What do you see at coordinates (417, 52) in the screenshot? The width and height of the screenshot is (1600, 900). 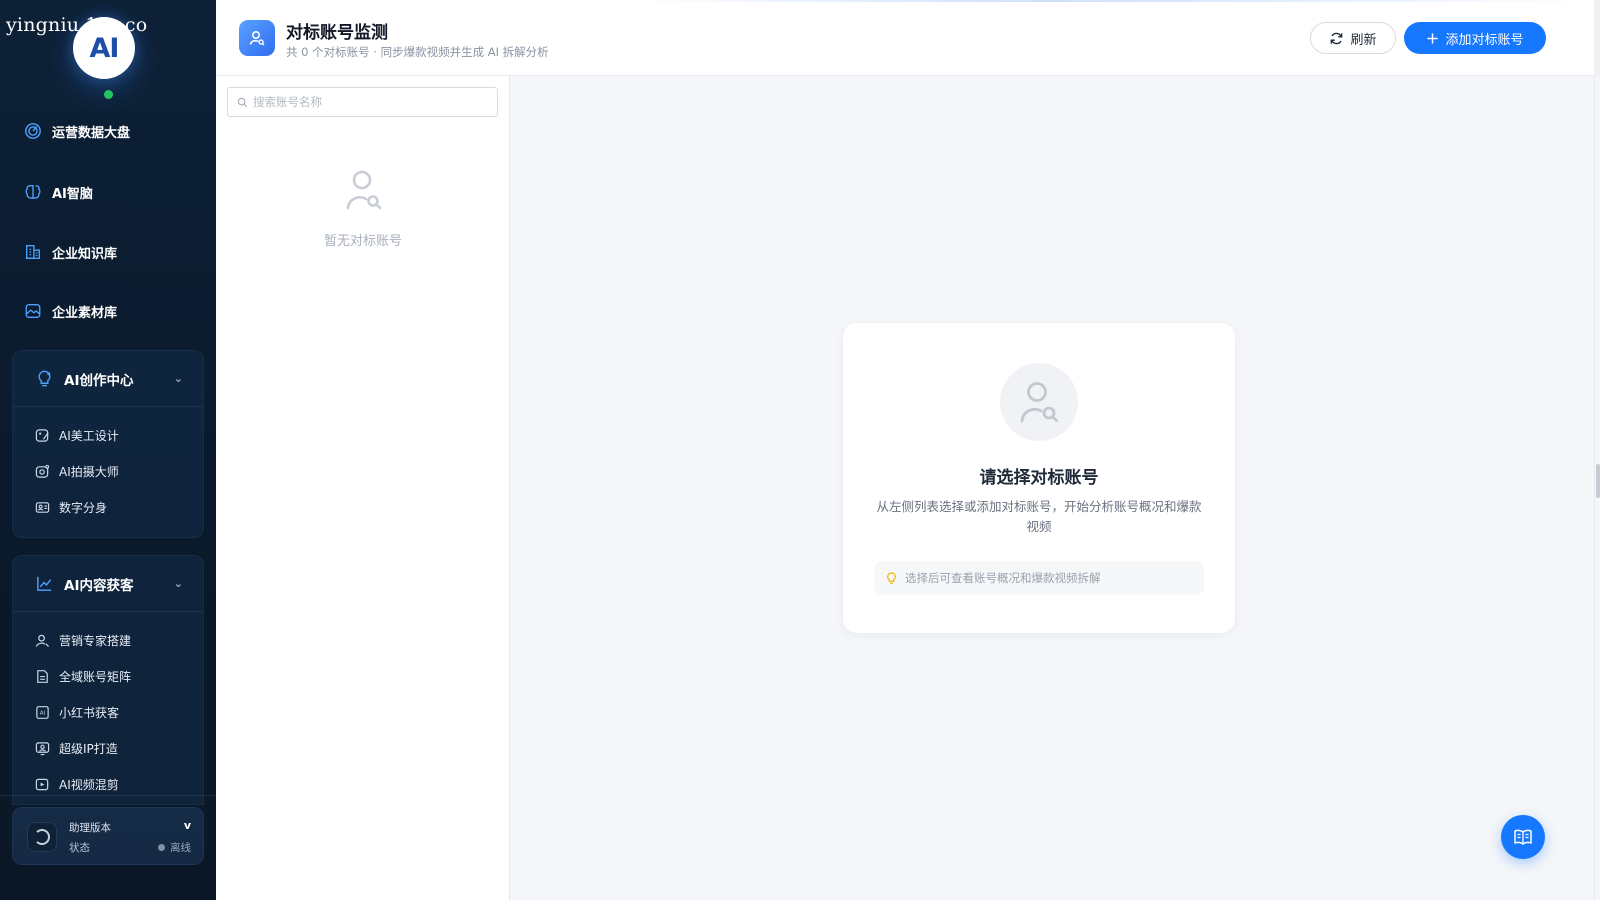 I see `page-subtitle: 共 0 个对标账号 · 同步爆款视频并生成 AI 拆解分析` at bounding box center [417, 52].